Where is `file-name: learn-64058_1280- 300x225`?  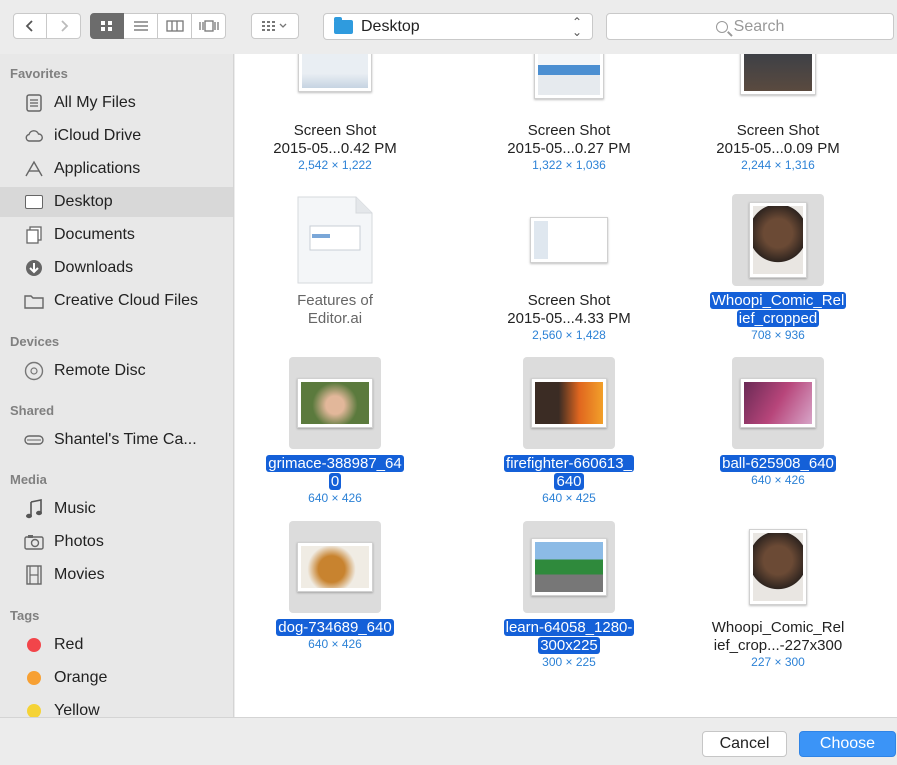
file-name: learn-64058_1280- 300x225 is located at coordinates (569, 636).